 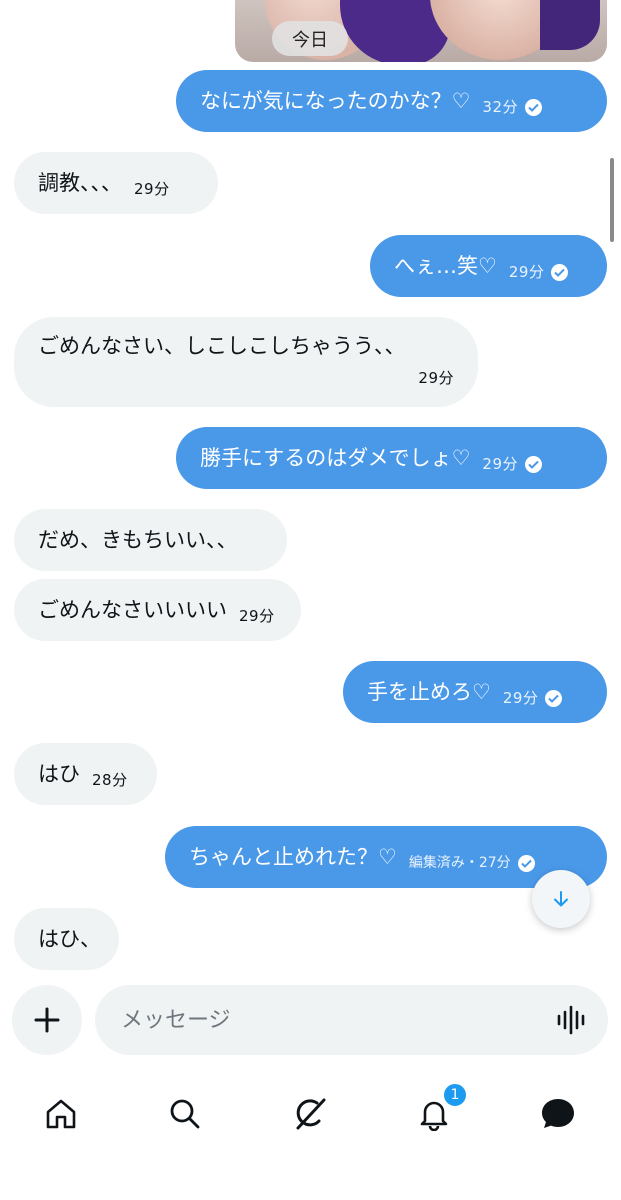 What do you see at coordinates (445, 266) in the screenshot?
I see `message-text: へぇ…笑♡` at bounding box center [445, 266].